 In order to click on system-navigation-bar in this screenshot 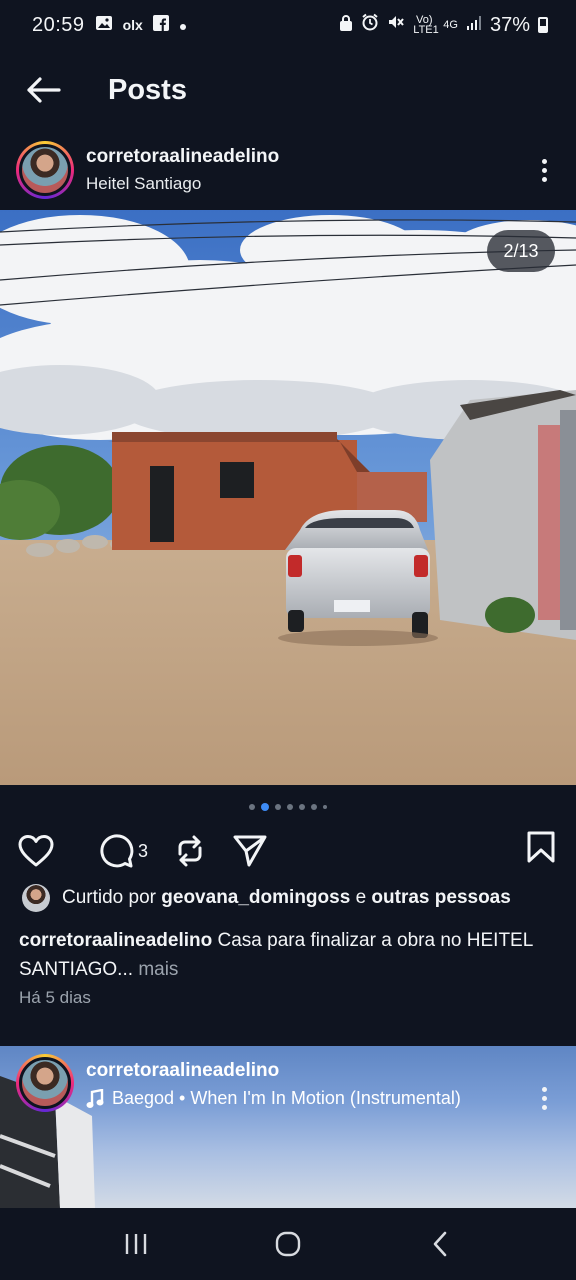, I will do `click(288, 1244)`.